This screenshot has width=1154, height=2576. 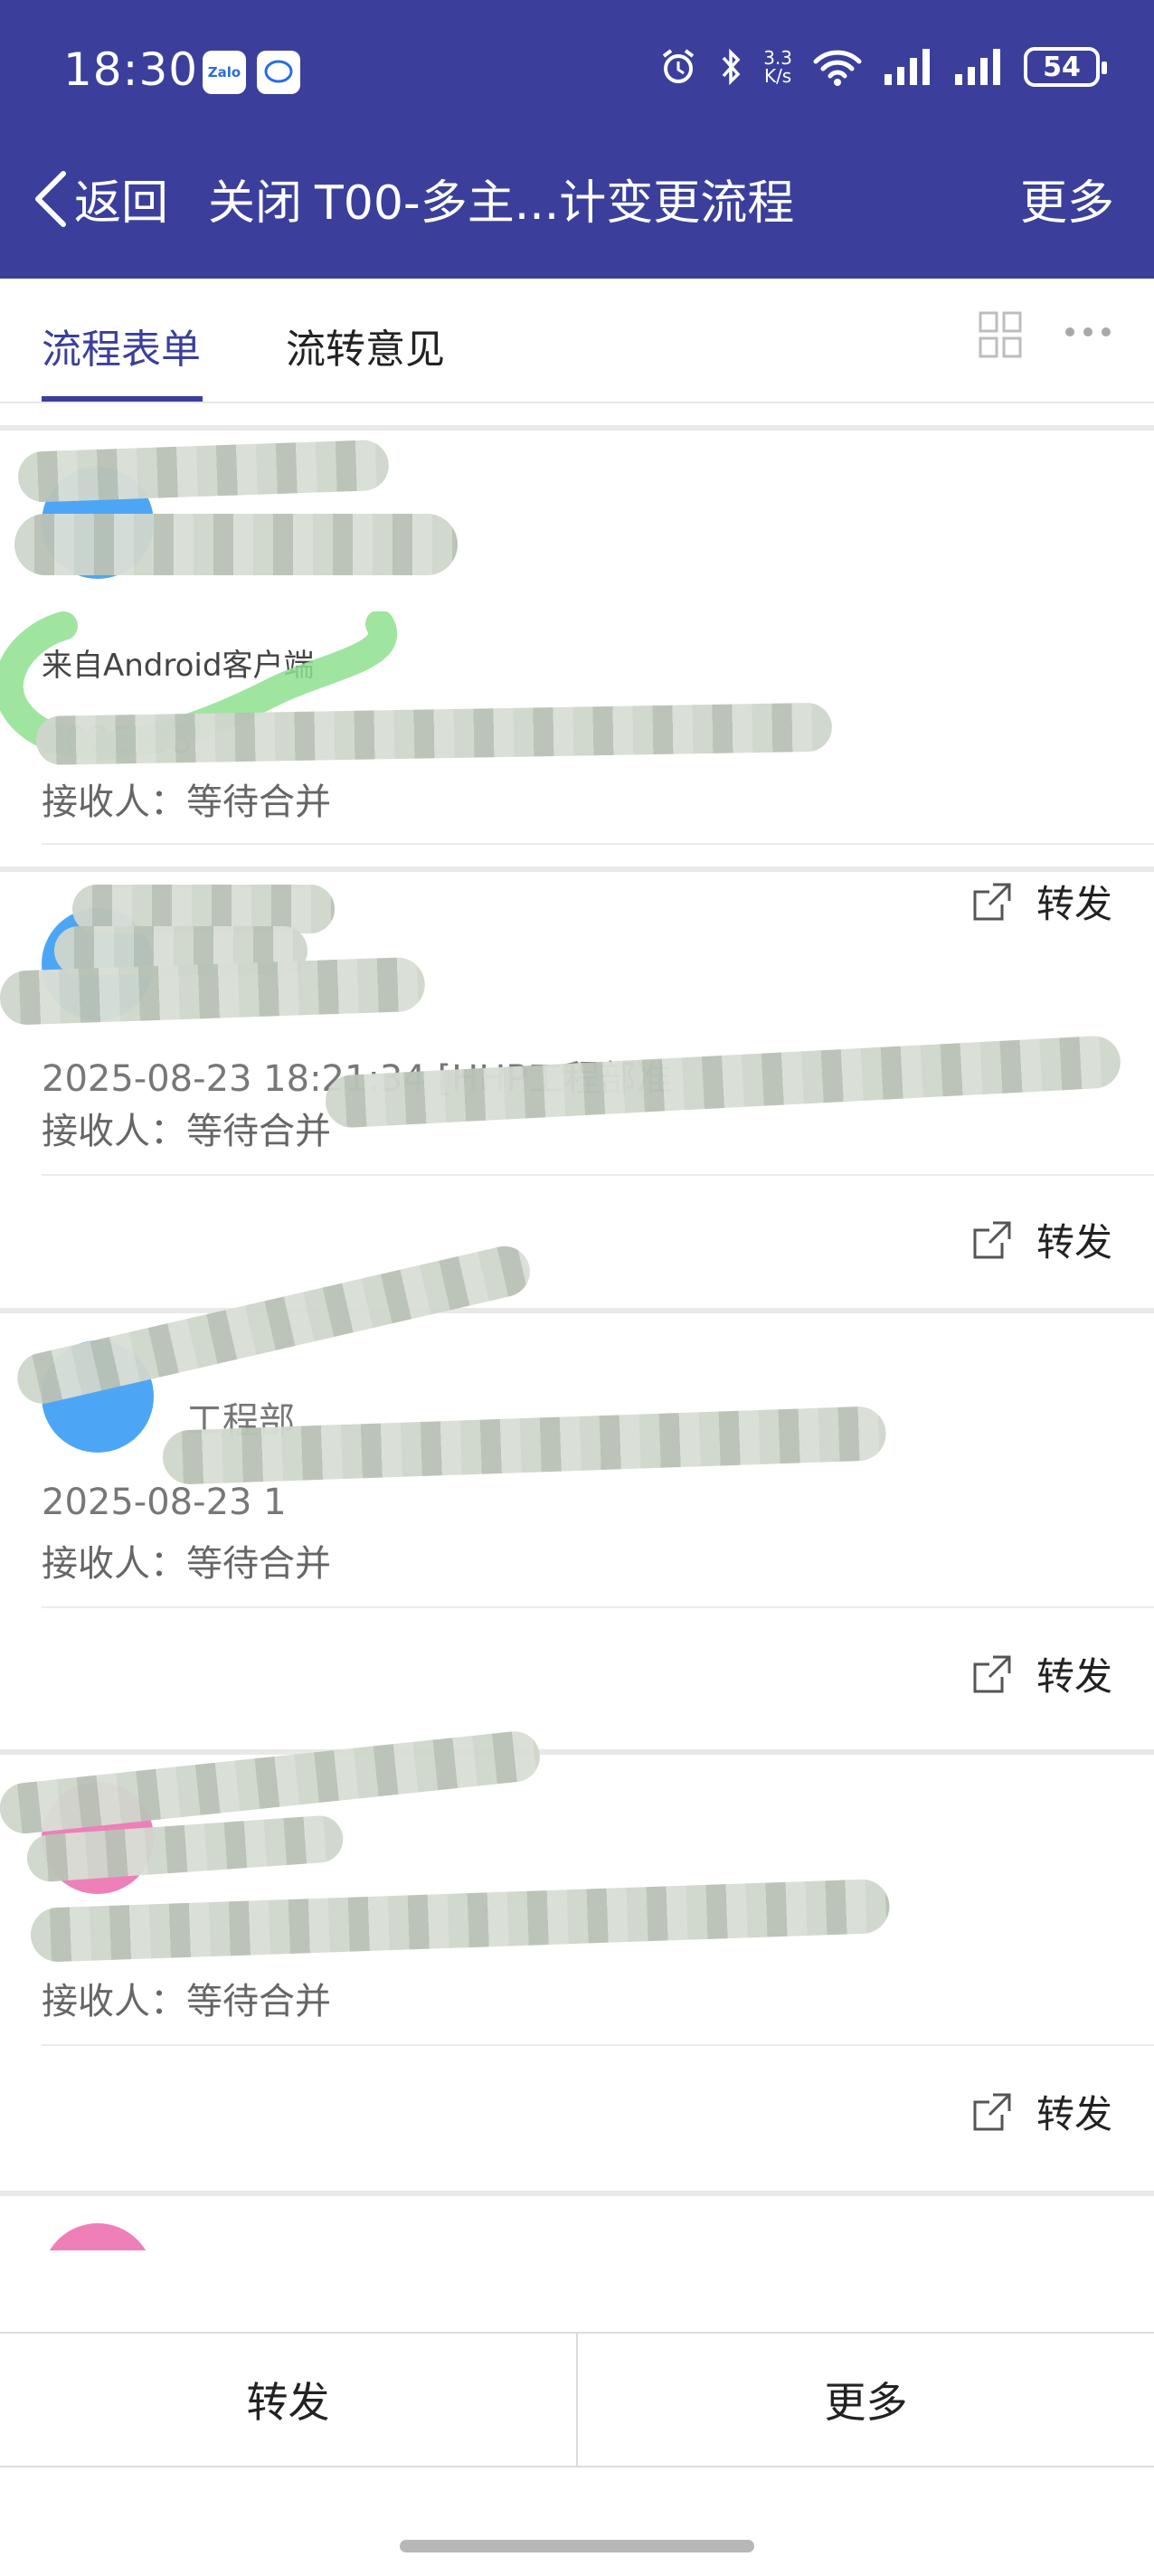 What do you see at coordinates (777, 67) in the screenshot?
I see `network-speed: 3.3 K/s` at bounding box center [777, 67].